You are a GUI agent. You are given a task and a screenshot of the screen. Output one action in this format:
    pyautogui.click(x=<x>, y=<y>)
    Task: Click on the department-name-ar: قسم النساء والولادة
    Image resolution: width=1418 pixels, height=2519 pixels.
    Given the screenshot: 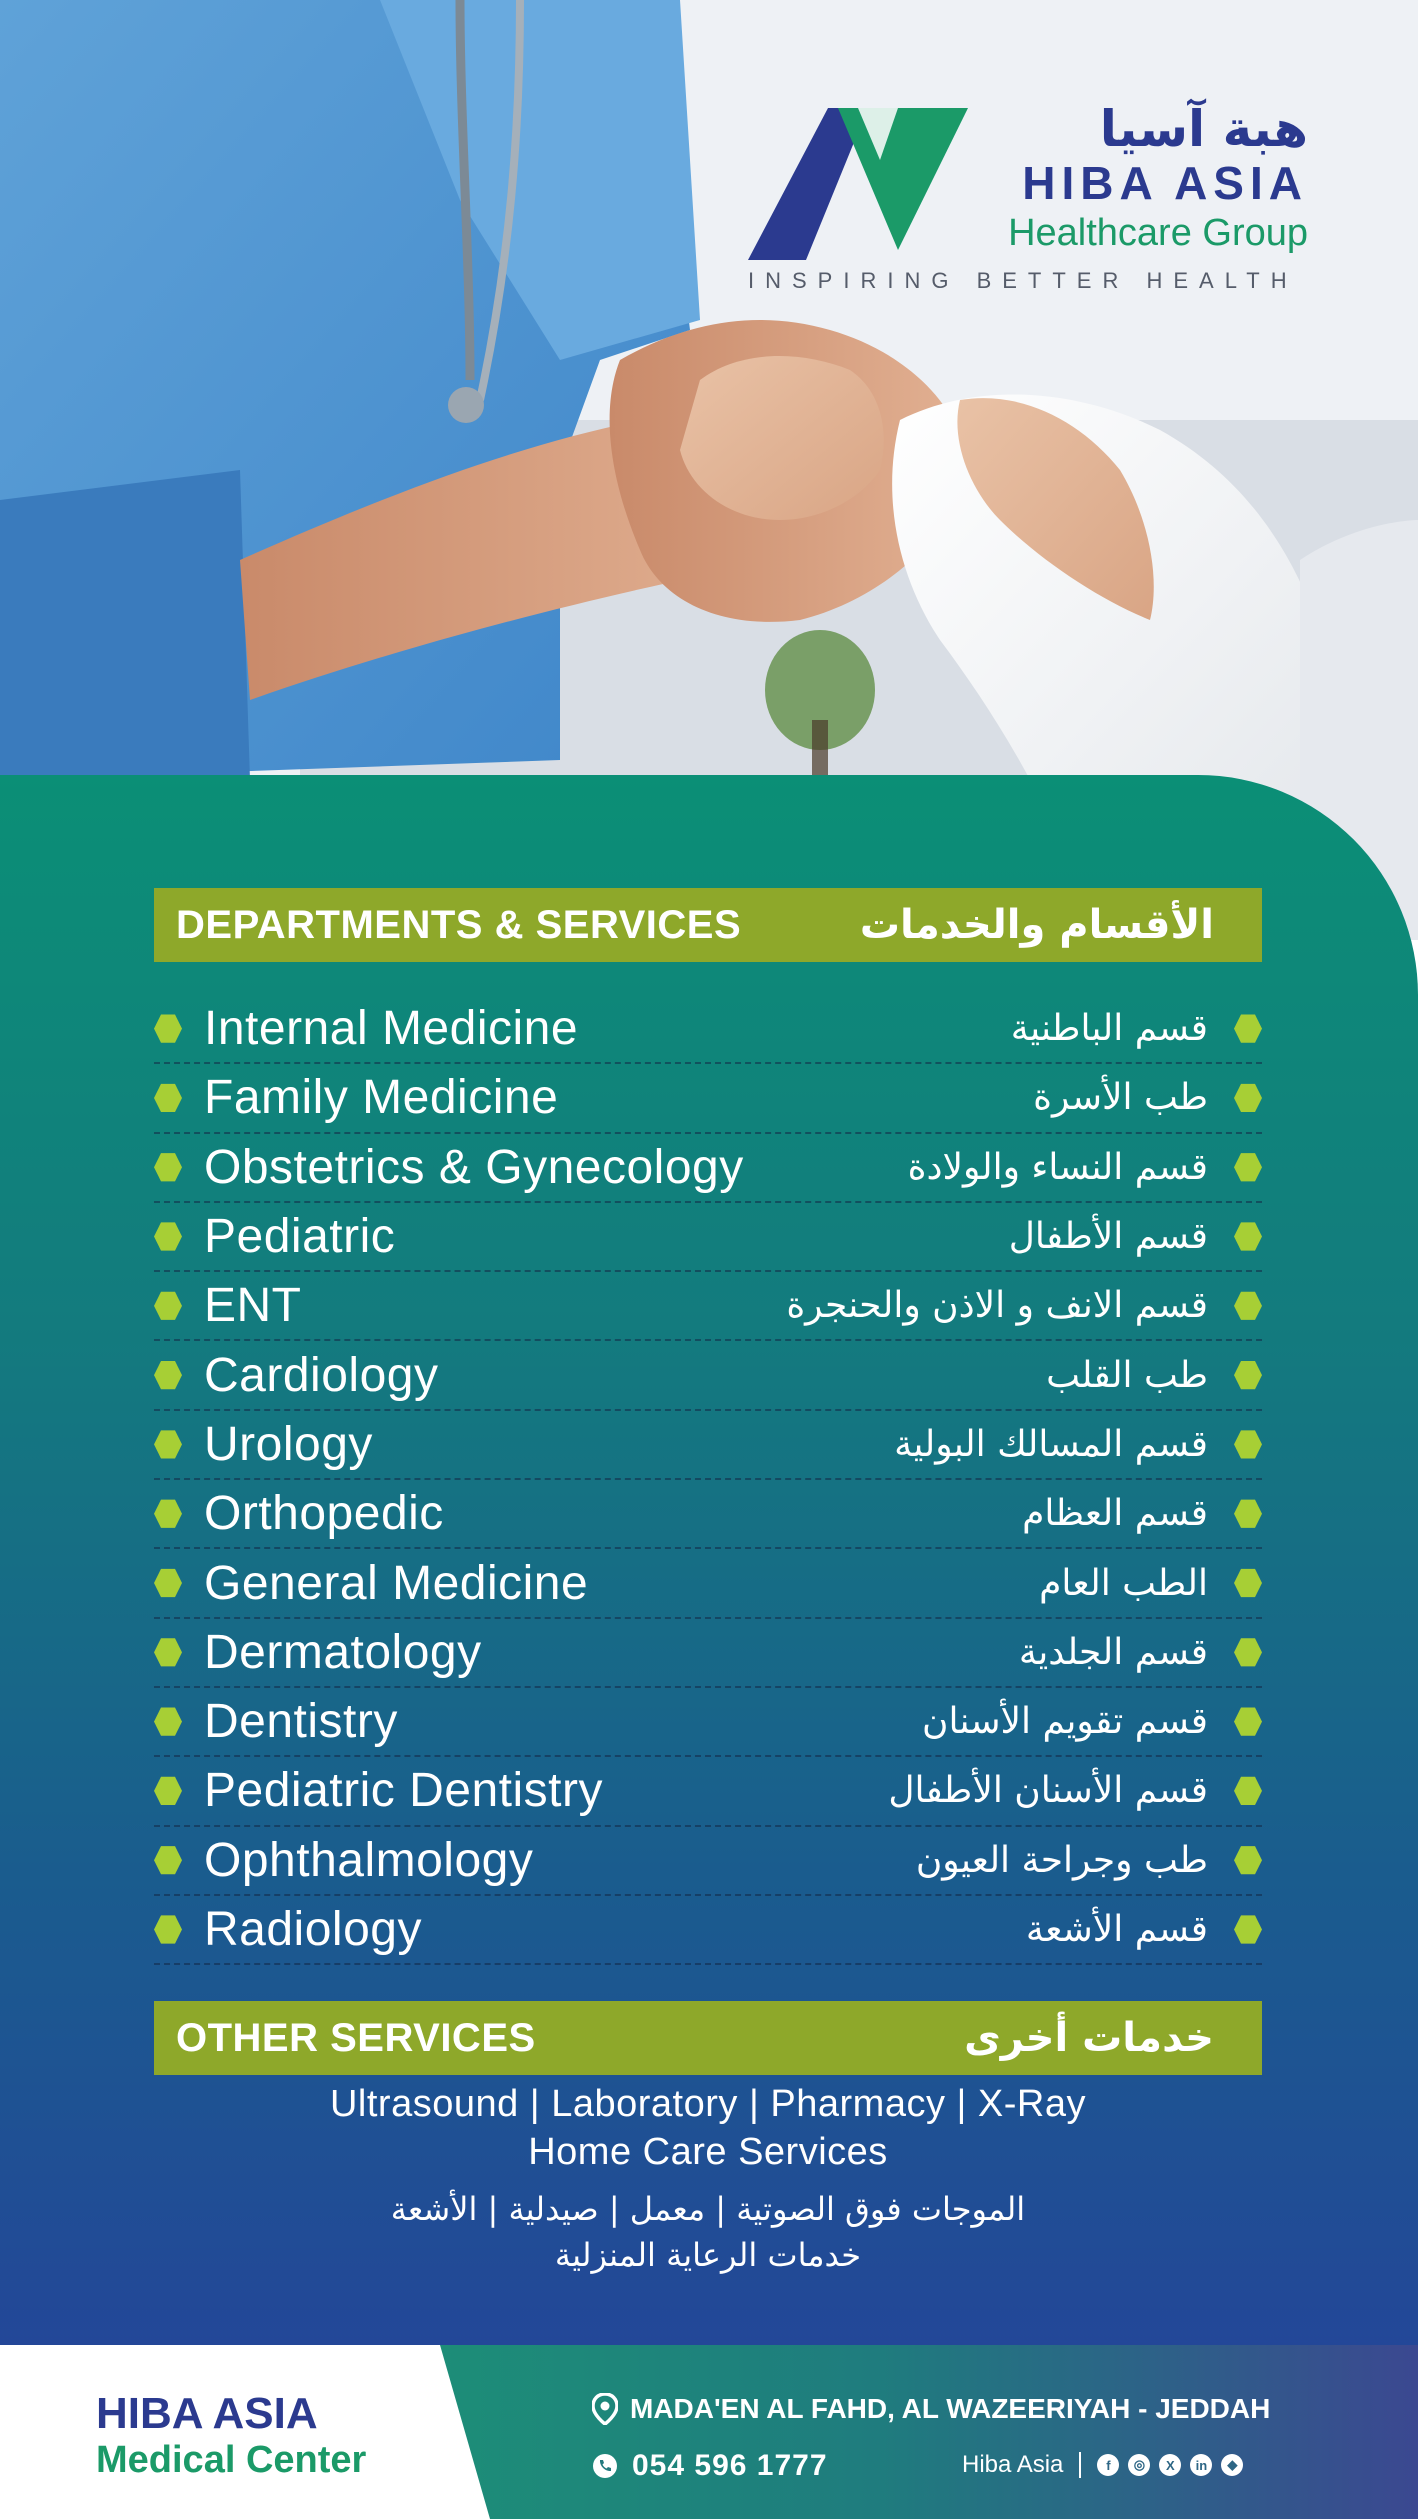 What is the action you would take?
    pyautogui.click(x=1057, y=1167)
    